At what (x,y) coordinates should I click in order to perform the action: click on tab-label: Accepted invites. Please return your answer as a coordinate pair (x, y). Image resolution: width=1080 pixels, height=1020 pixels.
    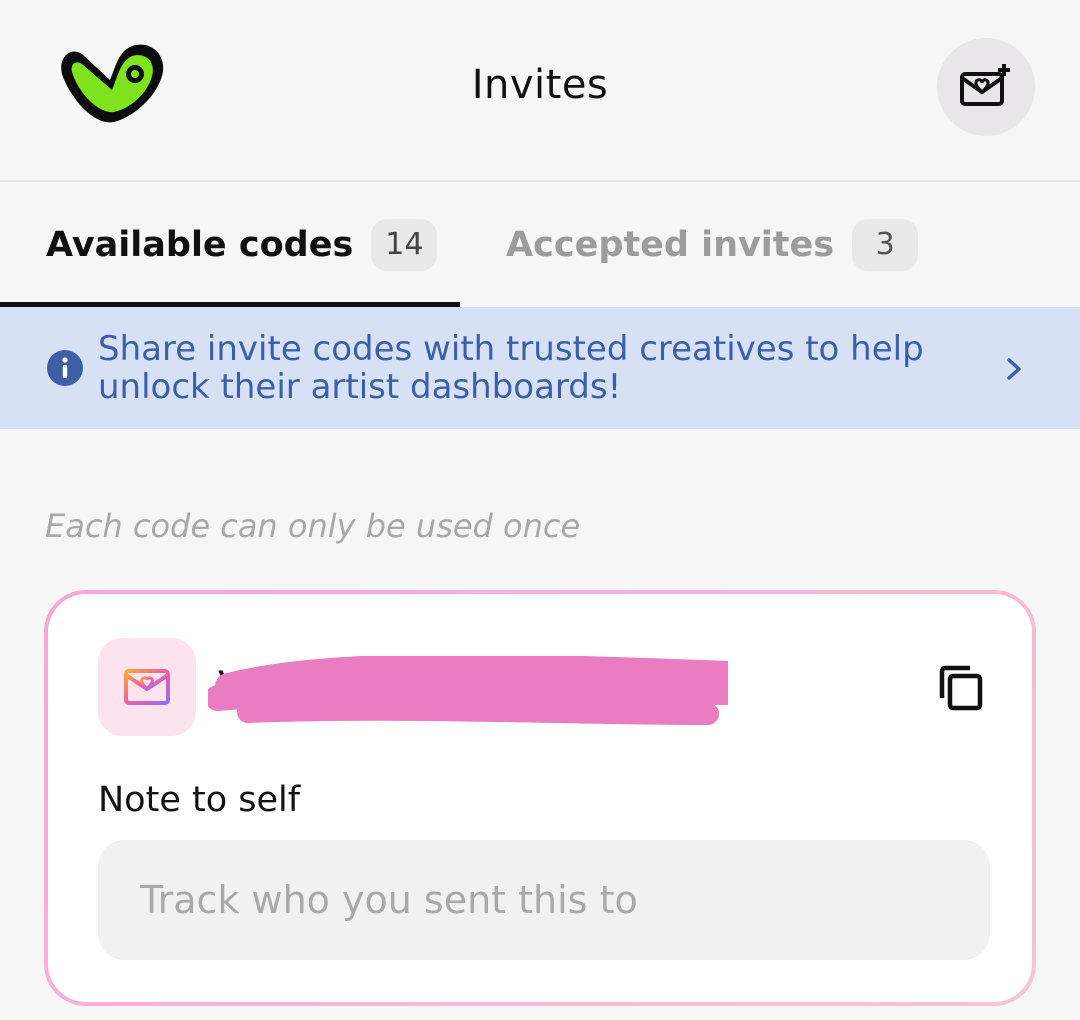
    Looking at the image, I should click on (670, 244).